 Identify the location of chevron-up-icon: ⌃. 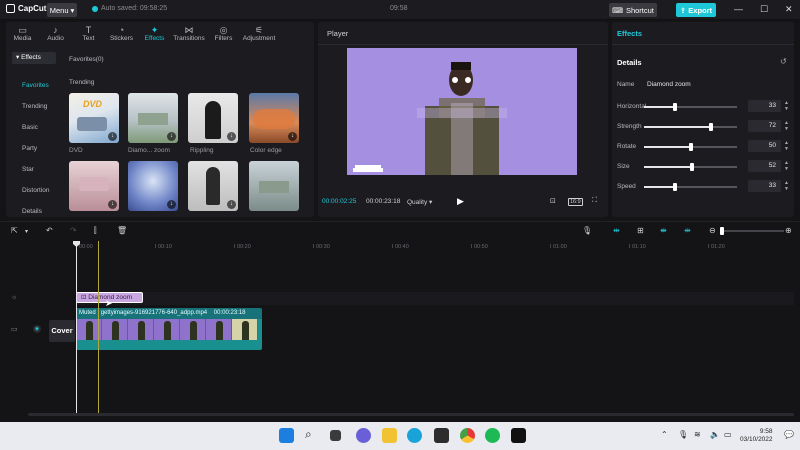
(664, 434).